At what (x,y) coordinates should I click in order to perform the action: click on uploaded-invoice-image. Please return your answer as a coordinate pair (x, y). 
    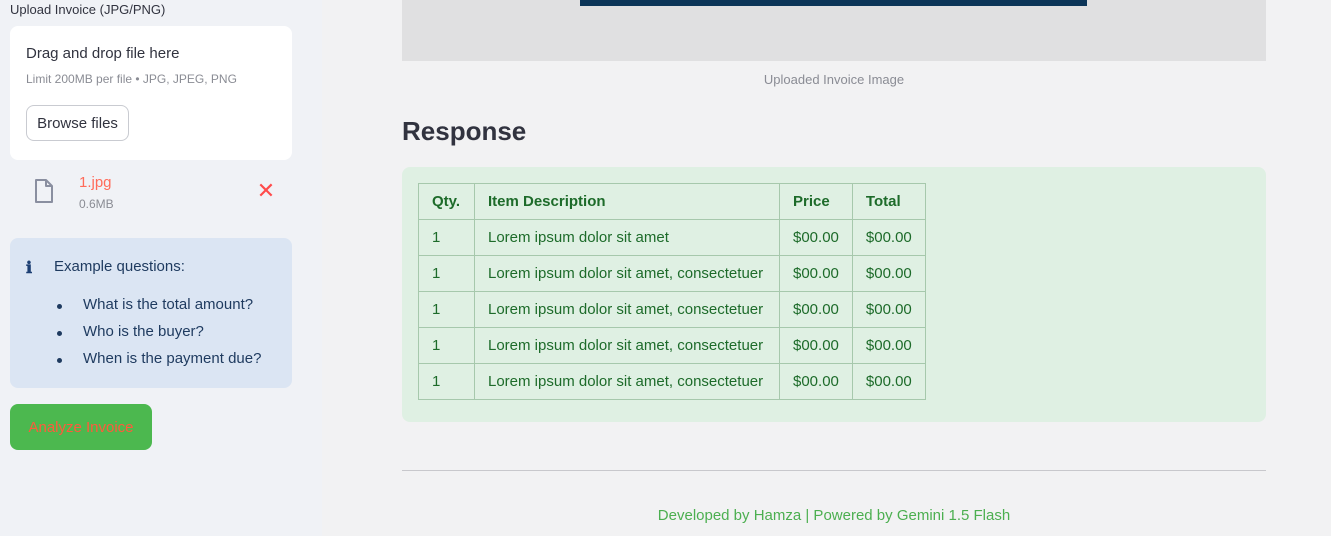
    Looking at the image, I should click on (834, 30).